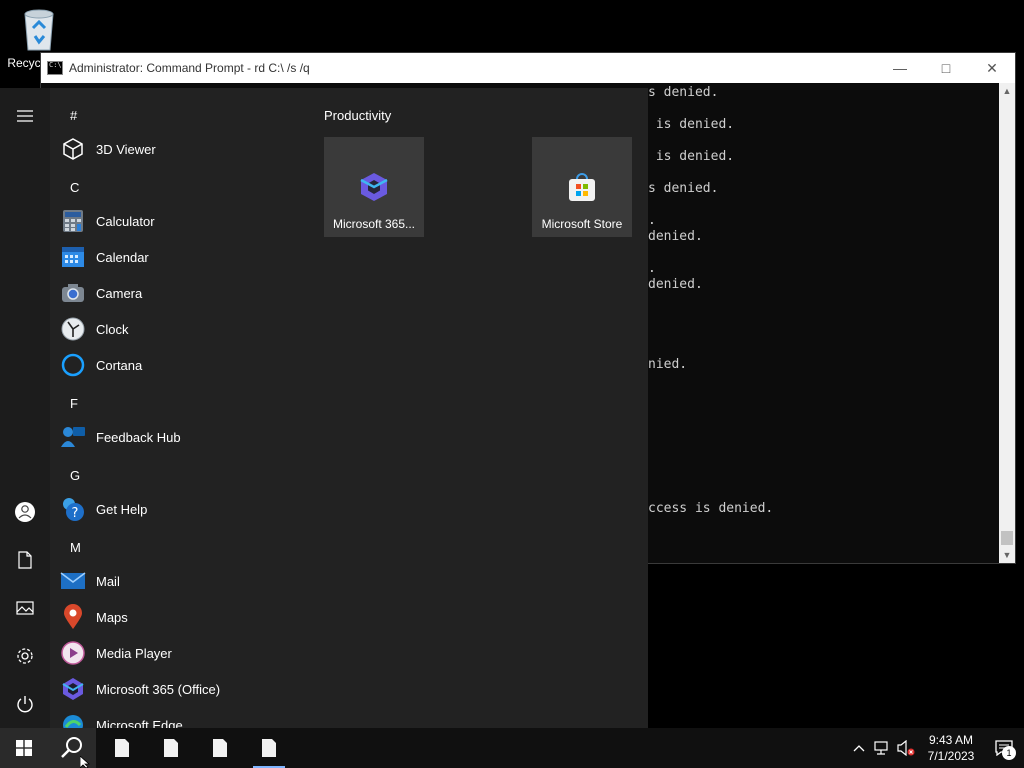  What do you see at coordinates (112, 617) in the screenshot?
I see `app-label: Maps` at bounding box center [112, 617].